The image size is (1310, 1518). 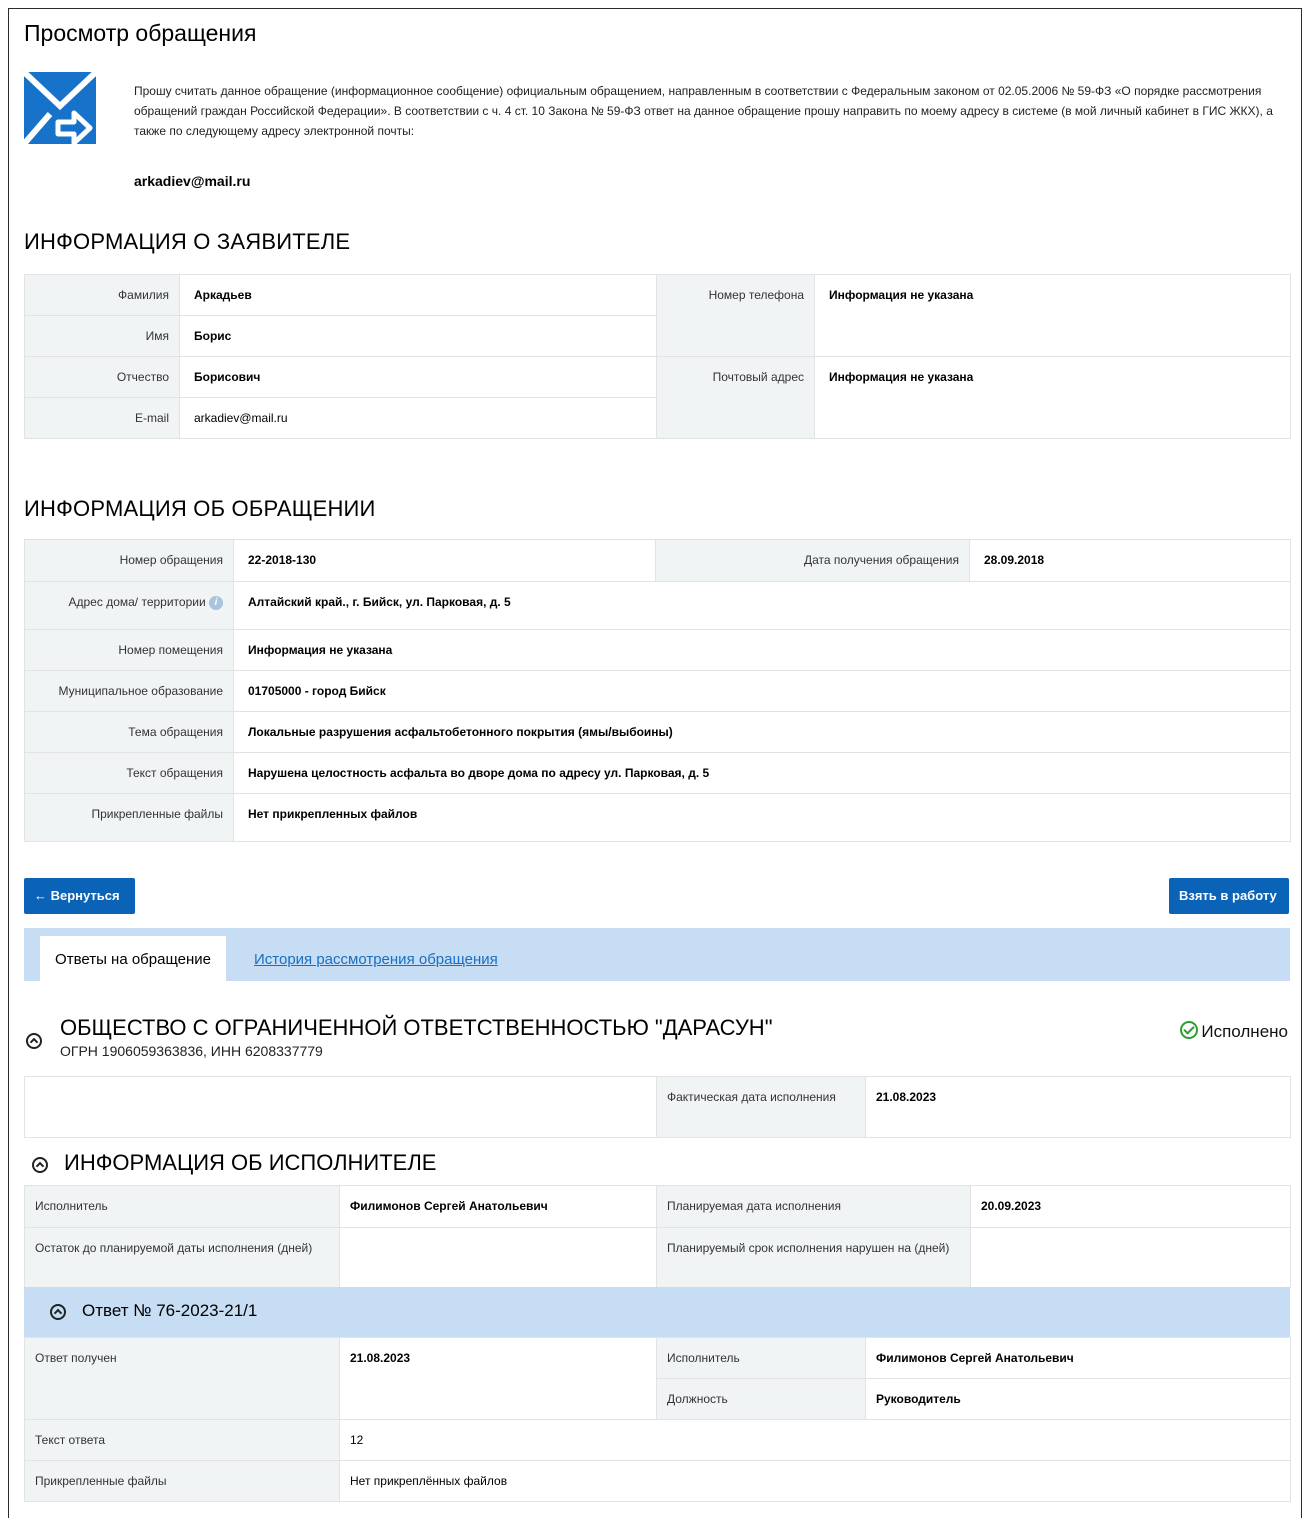 What do you see at coordinates (170, 1310) in the screenshot?
I see `answer-title: Ответ № 76-2023-21/1` at bounding box center [170, 1310].